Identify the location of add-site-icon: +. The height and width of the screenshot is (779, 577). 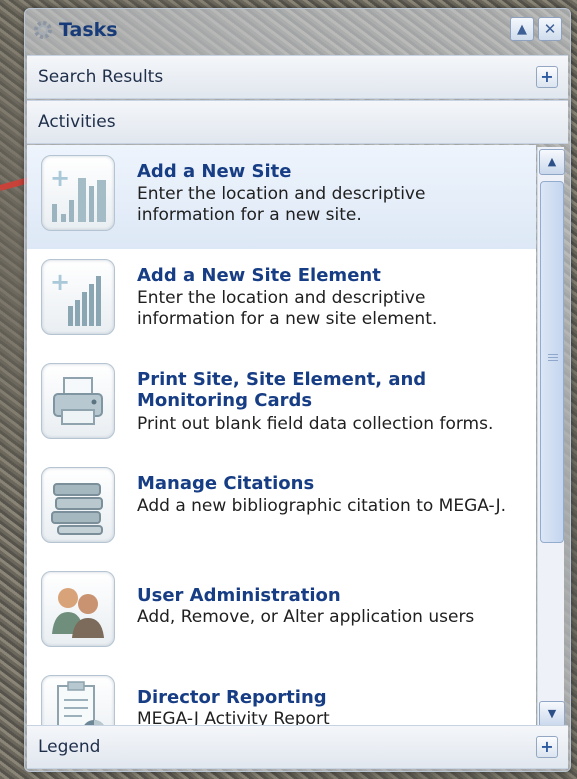
(78, 193).